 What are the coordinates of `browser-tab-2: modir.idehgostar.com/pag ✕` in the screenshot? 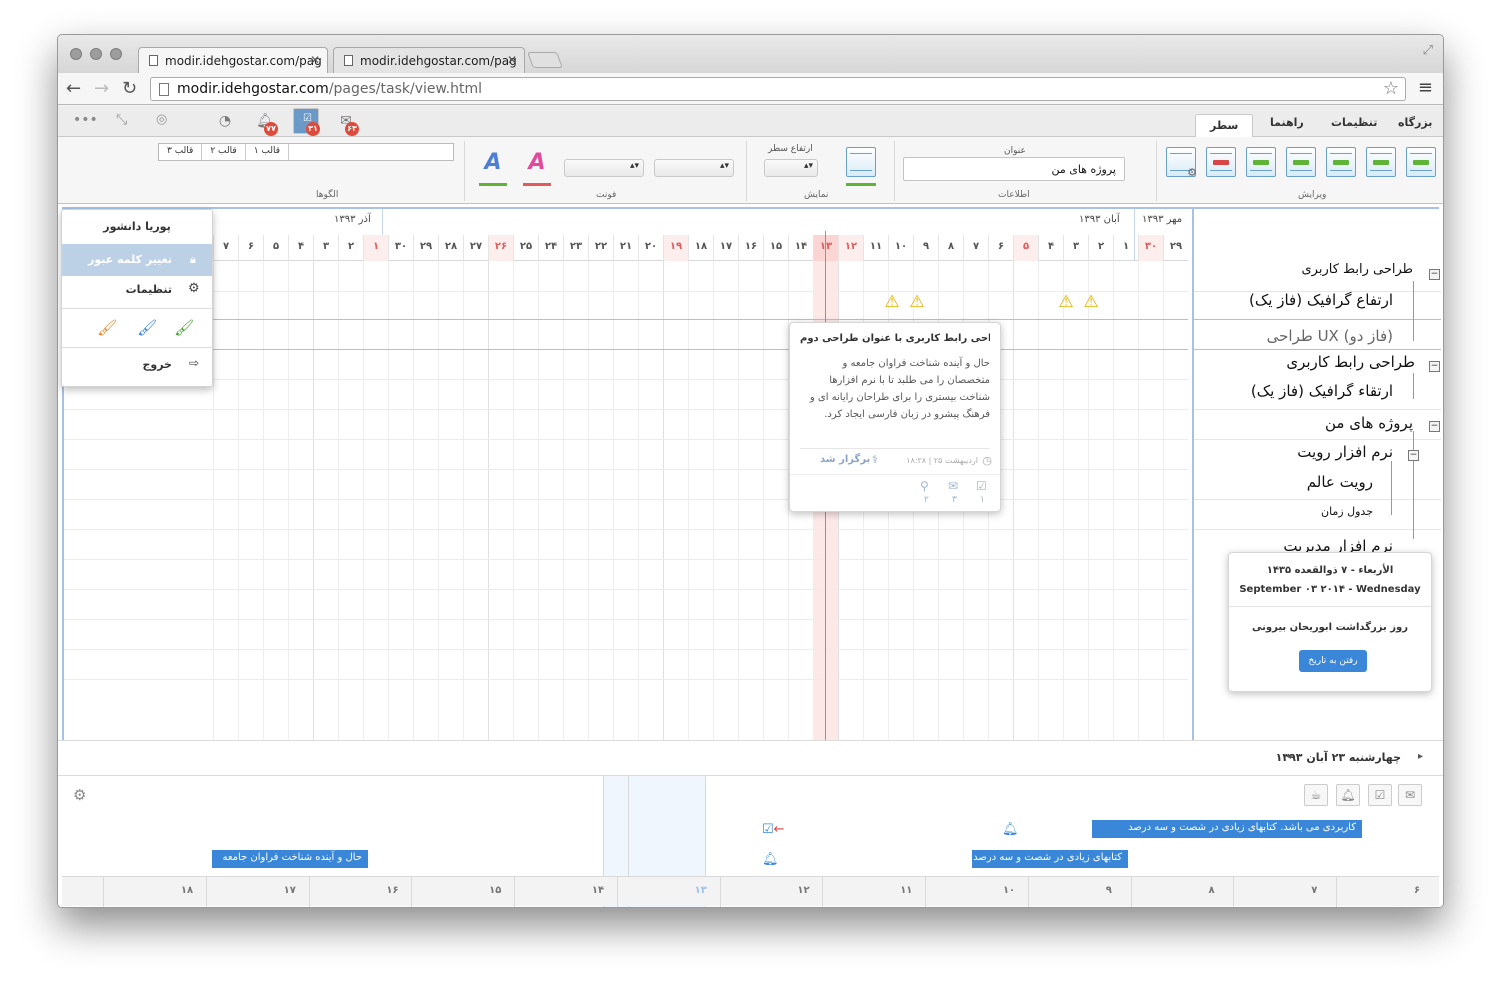 It's located at (429, 60).